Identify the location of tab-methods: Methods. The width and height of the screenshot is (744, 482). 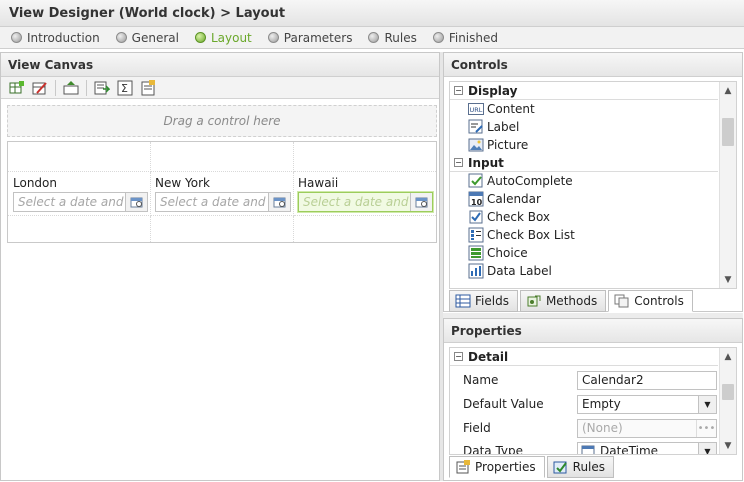
(563, 301).